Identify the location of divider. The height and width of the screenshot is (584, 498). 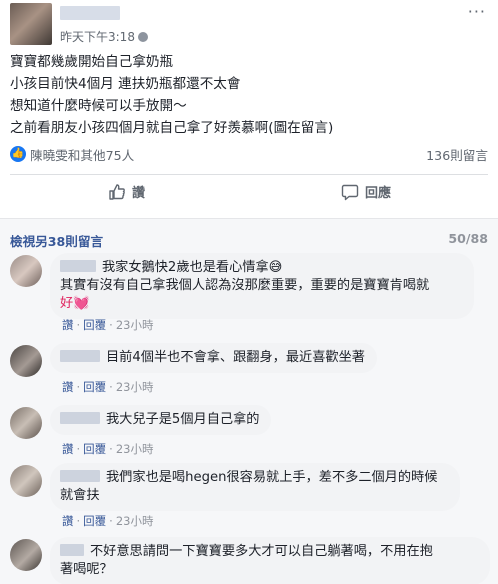
(249, 174).